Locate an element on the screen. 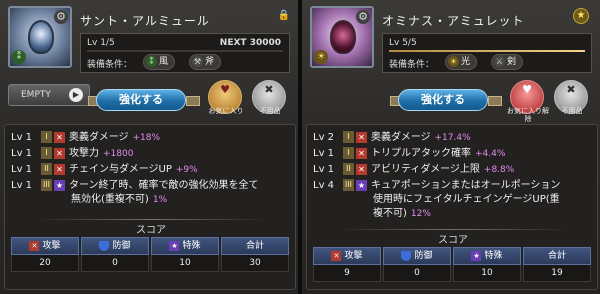 The image size is (600, 294). next-exp: NEXT 30000 is located at coordinates (250, 43).